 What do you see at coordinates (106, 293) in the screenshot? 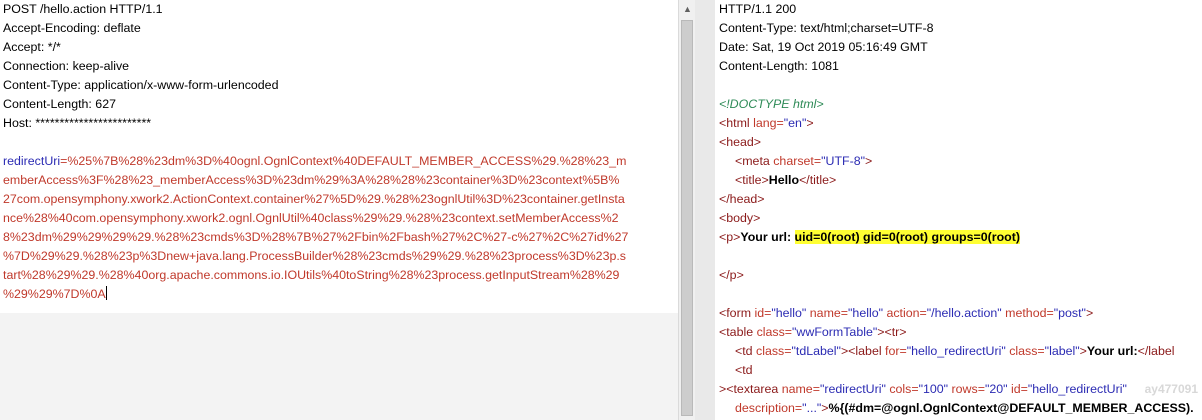
I see `text-cursor` at bounding box center [106, 293].